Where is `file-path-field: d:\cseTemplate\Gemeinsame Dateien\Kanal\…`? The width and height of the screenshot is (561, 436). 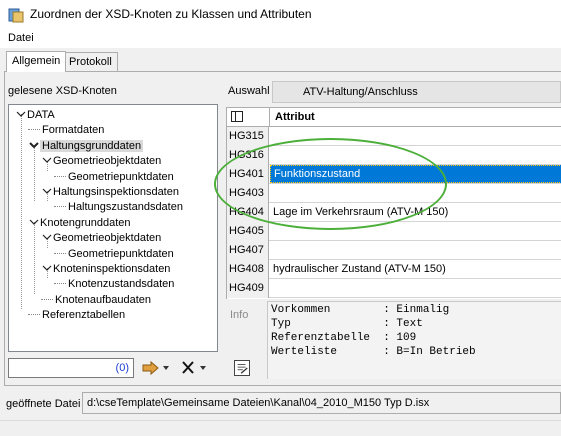 file-path-field: d:\cseTemplate\Gemeinsame Dateien\Kanal\… is located at coordinates (321, 403).